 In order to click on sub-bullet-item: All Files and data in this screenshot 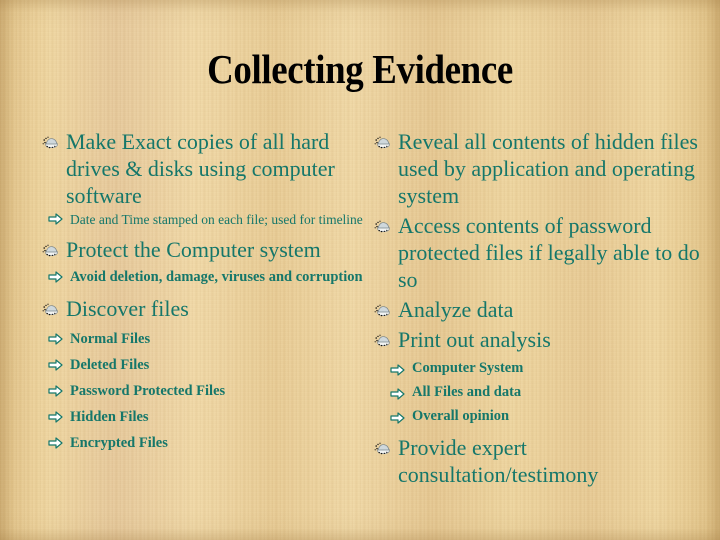, I will do `click(537, 392)`.